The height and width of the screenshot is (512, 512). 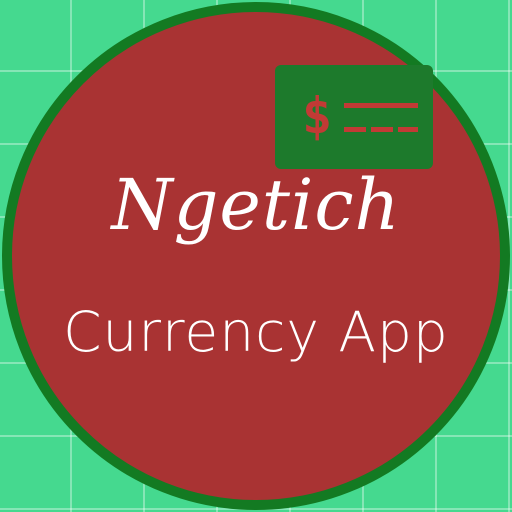 I want to click on app-subtitle: Currency App, so click(x=256, y=332).